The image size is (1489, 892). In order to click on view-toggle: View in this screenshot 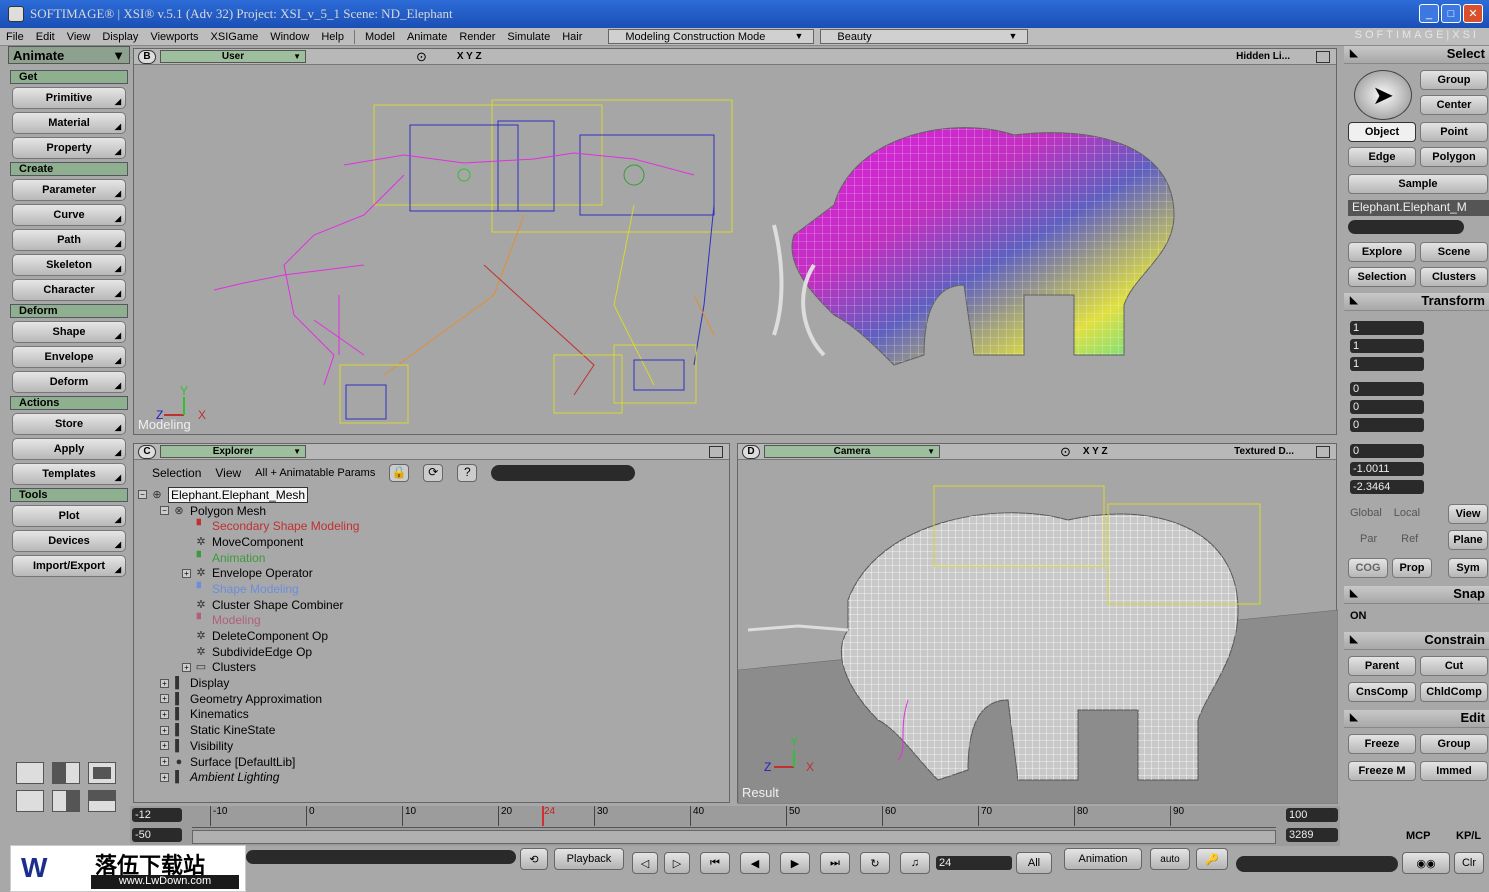, I will do `click(1468, 514)`.